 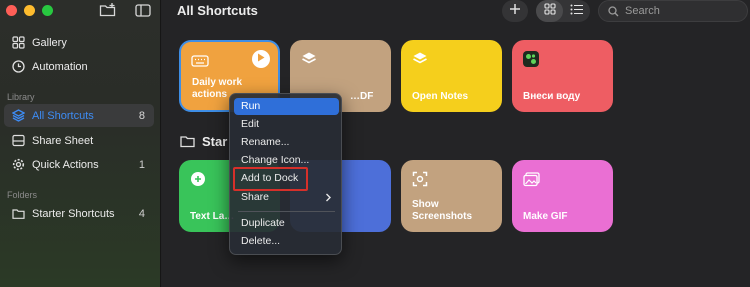 I want to click on view-mode-toggle, so click(x=563, y=11).